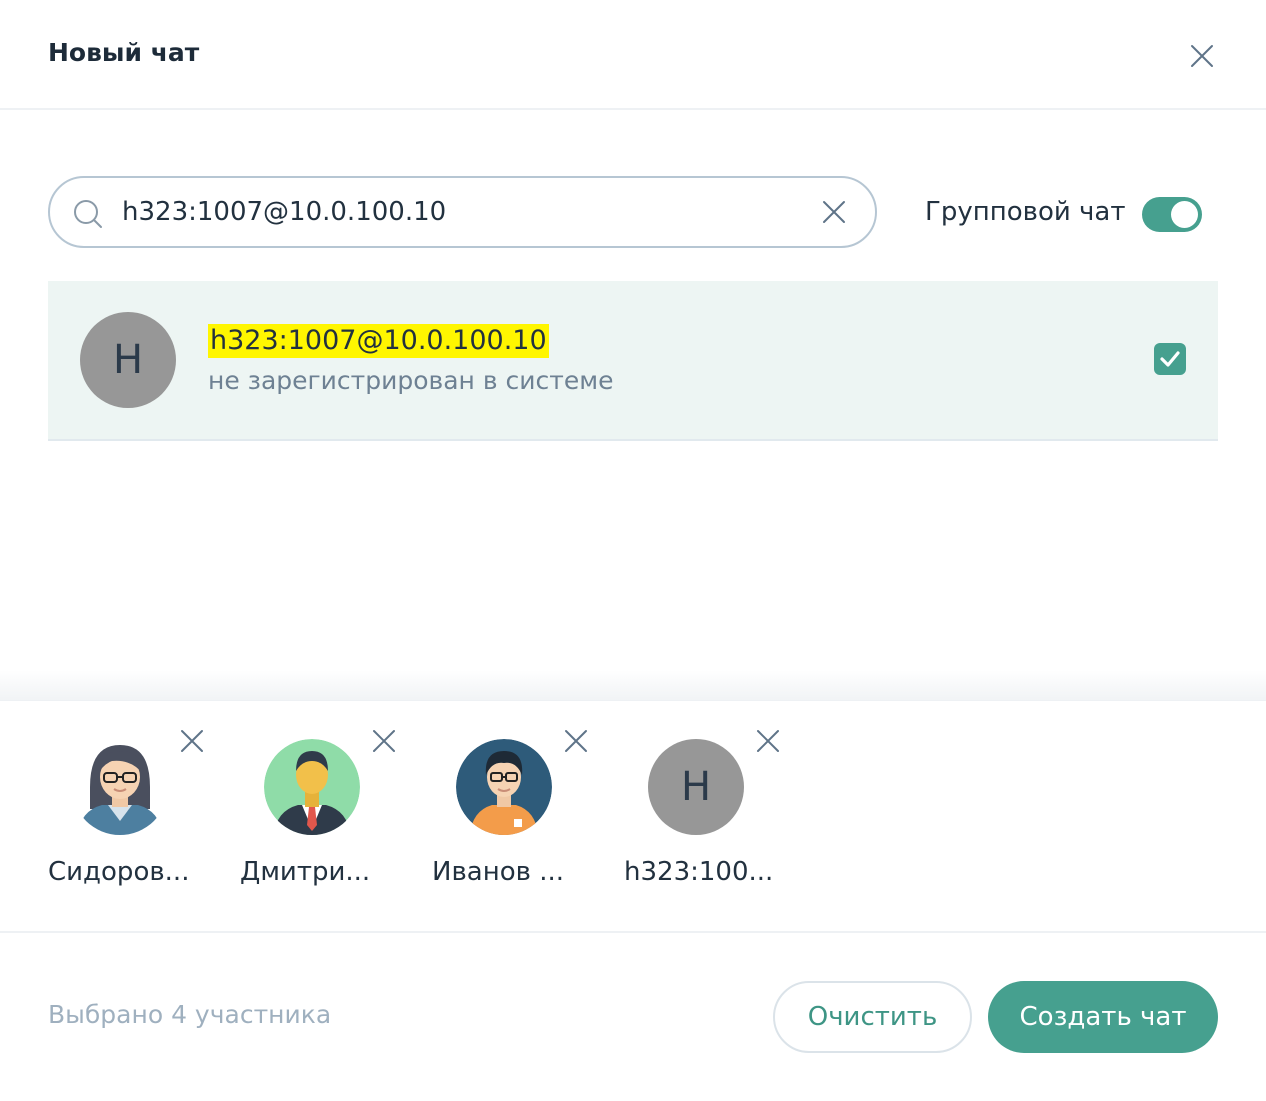  I want to click on search-input, so click(462, 212).